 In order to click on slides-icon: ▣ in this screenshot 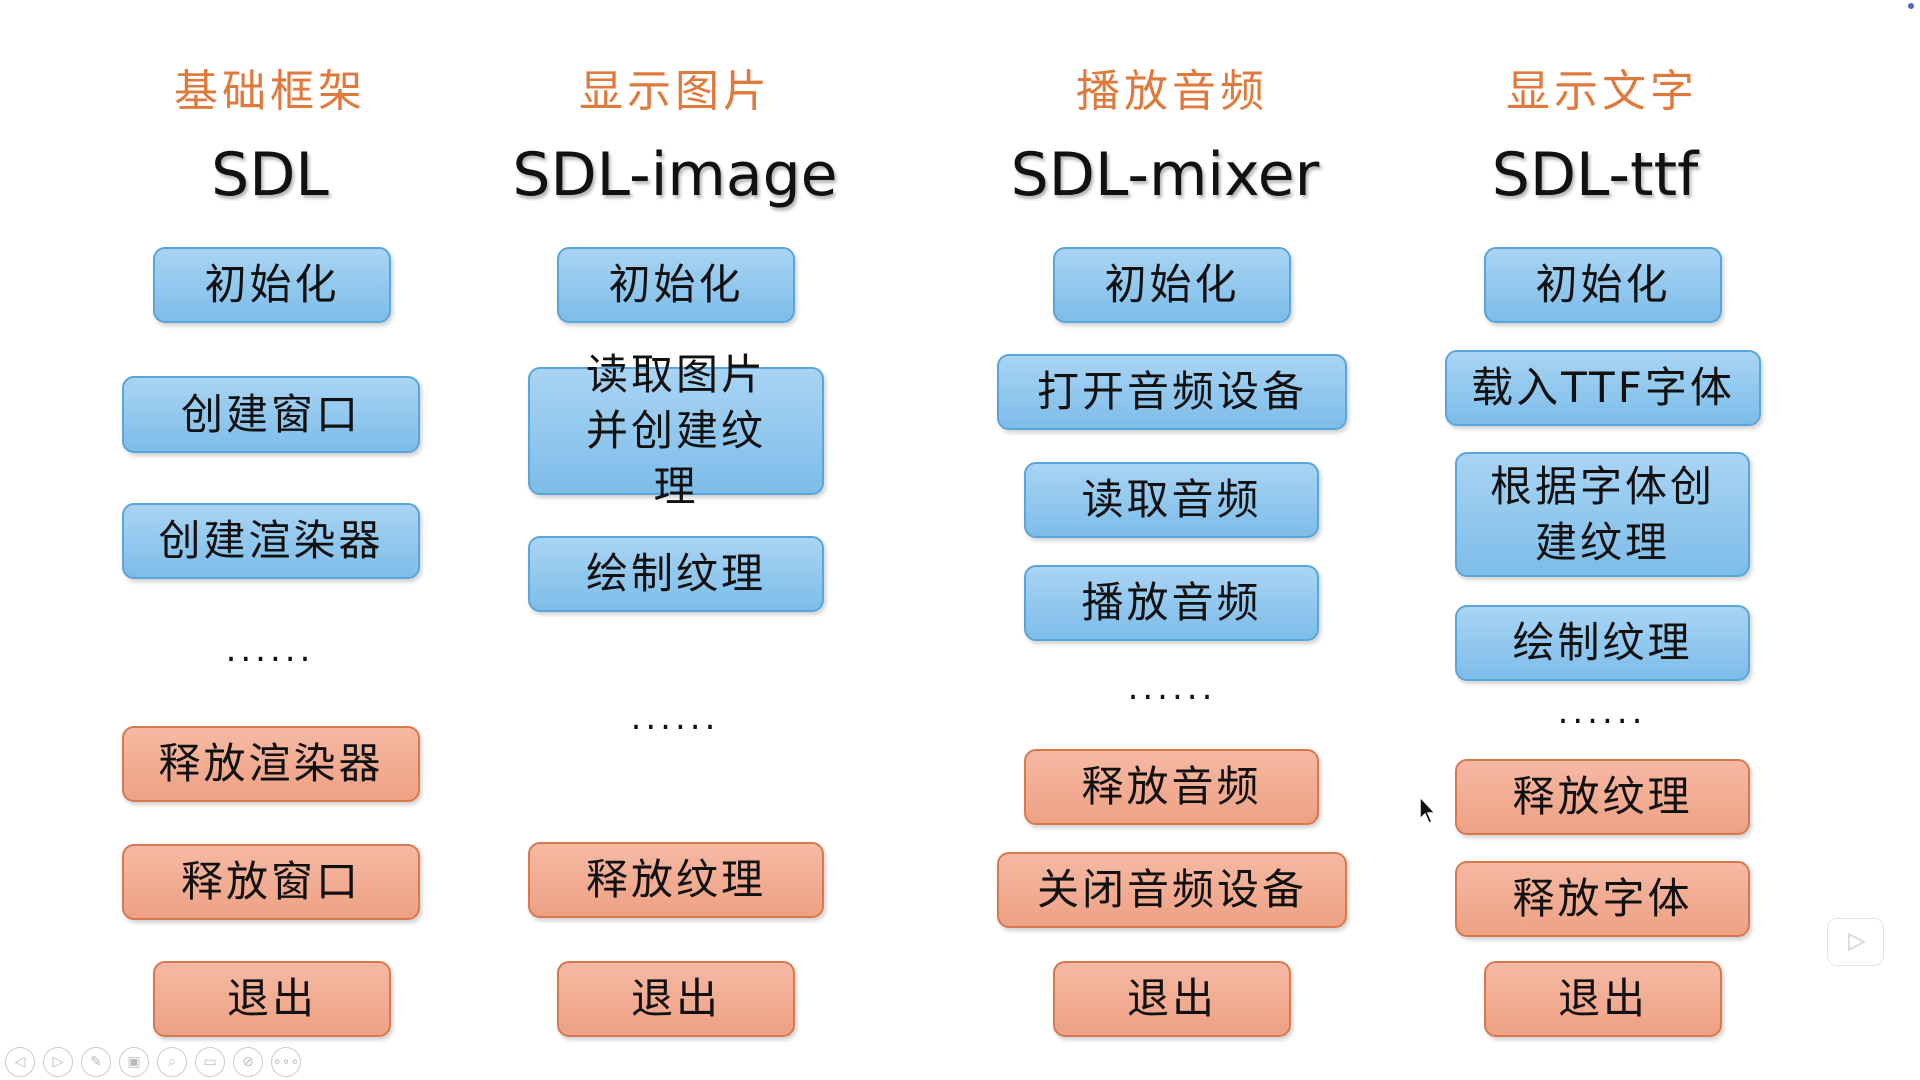, I will do `click(134, 1062)`.